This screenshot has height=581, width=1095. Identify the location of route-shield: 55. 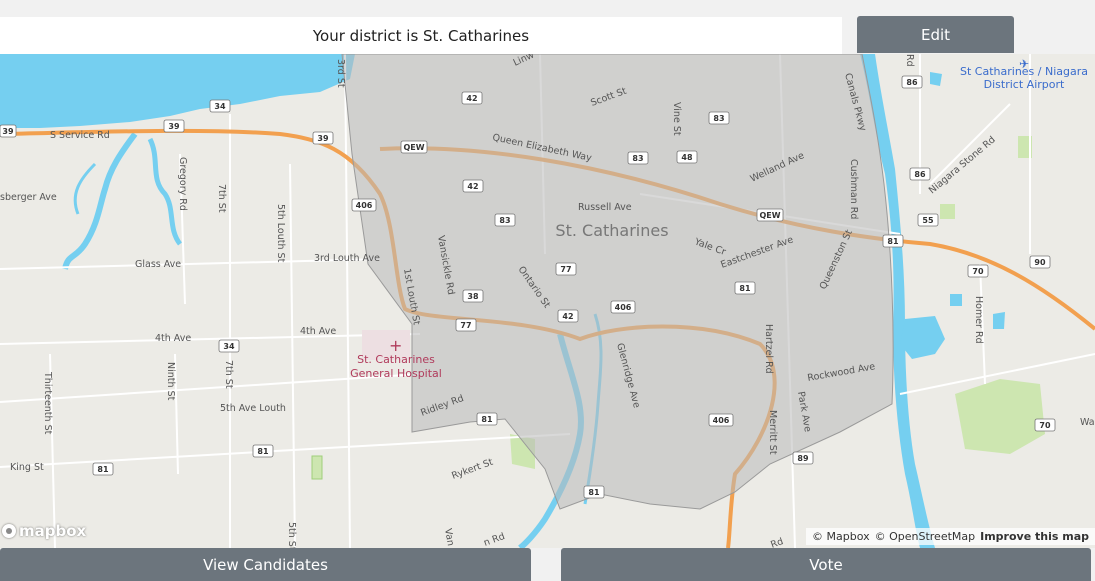
(928, 220).